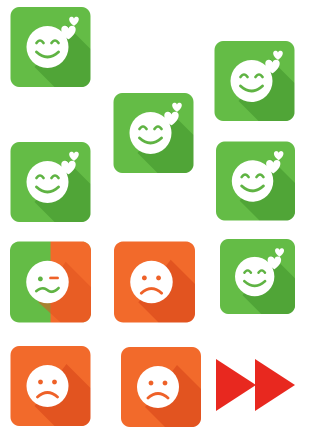 This screenshot has height=430, width=320. I want to click on tile-confused, so click(50, 282).